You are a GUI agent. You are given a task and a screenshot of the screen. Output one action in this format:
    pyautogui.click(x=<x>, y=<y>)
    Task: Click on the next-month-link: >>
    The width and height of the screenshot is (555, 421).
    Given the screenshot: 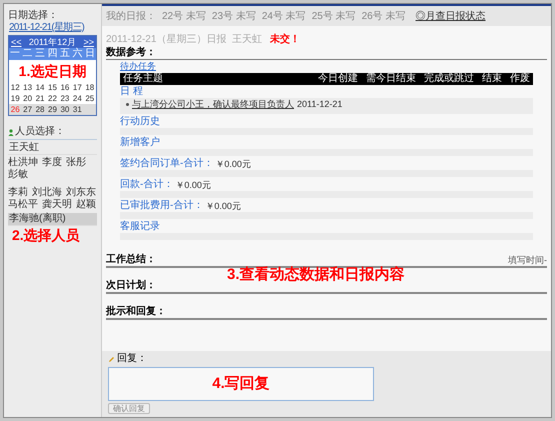 What is the action you would take?
    pyautogui.click(x=88, y=42)
    